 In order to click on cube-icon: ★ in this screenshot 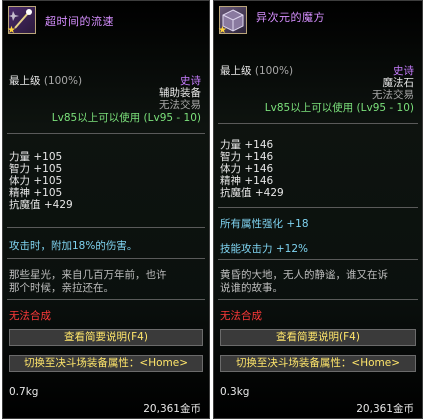, I will do `click(232, 21)`.